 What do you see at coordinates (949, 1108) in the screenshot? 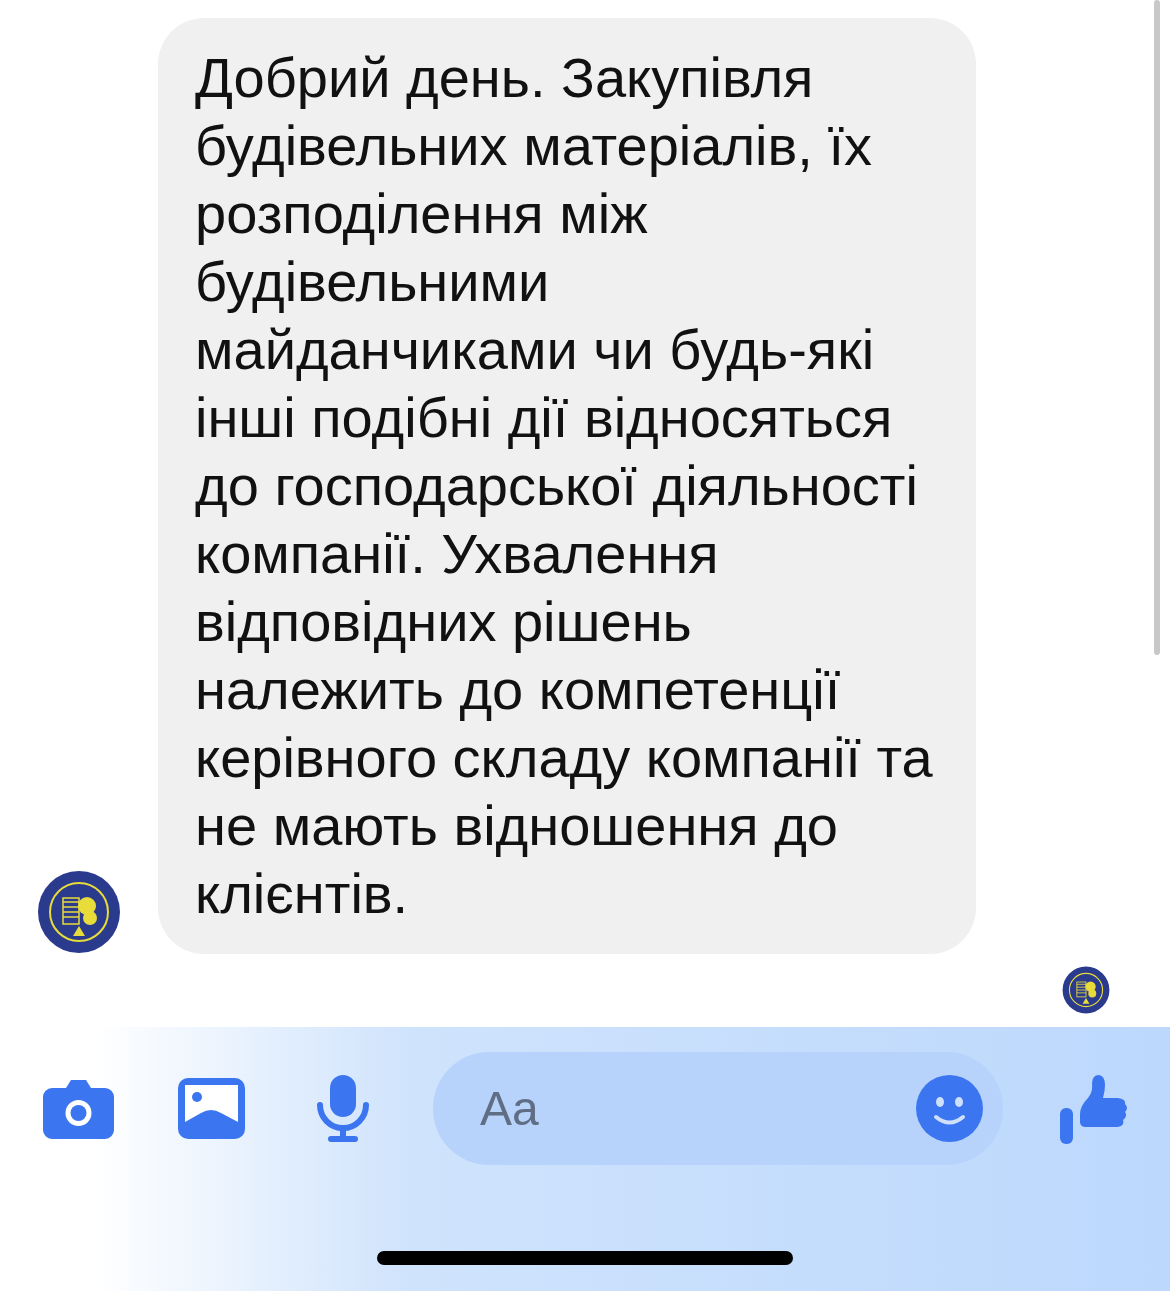
I see `emoji-icon` at bounding box center [949, 1108].